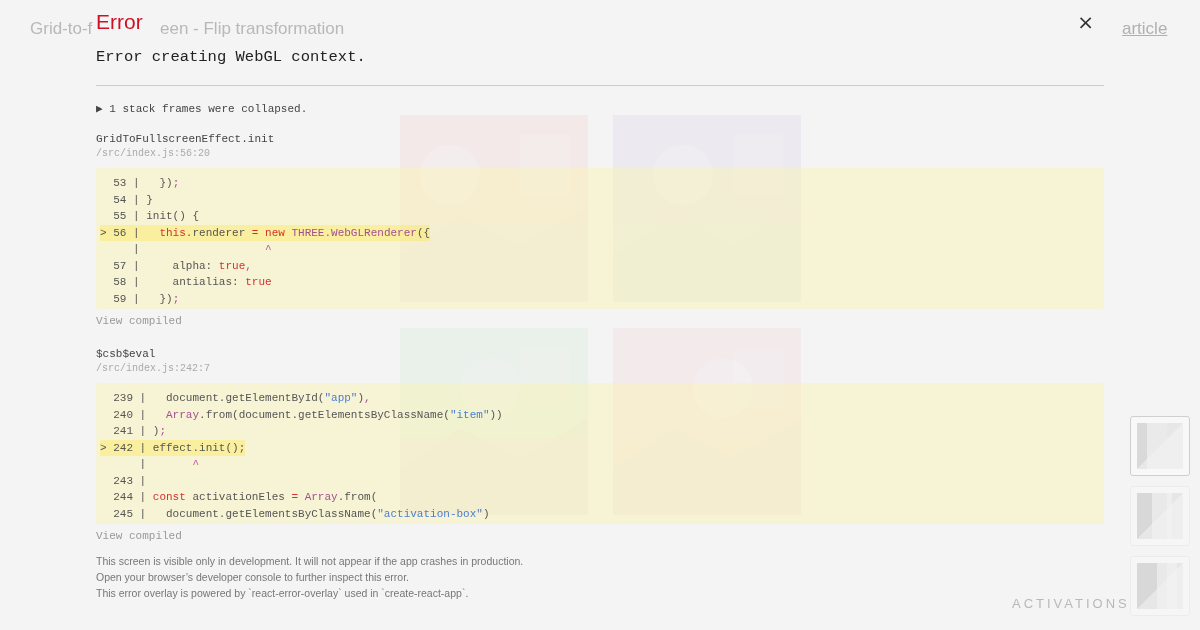  I want to click on footer-note: This error overlay is powered by `react-error-overlay` used in `create-react-app`., so click(283, 593).